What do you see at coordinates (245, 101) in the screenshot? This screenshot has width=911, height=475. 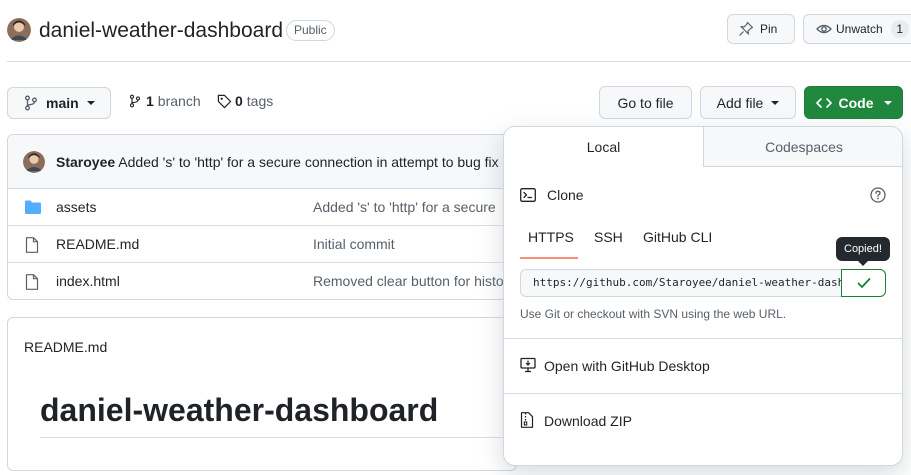 I see `tags-link: 0 tags` at bounding box center [245, 101].